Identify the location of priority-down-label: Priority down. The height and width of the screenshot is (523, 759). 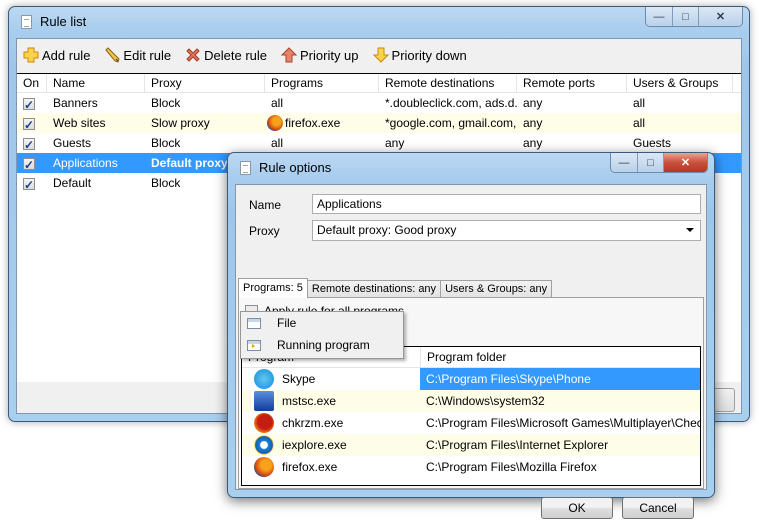
(429, 55).